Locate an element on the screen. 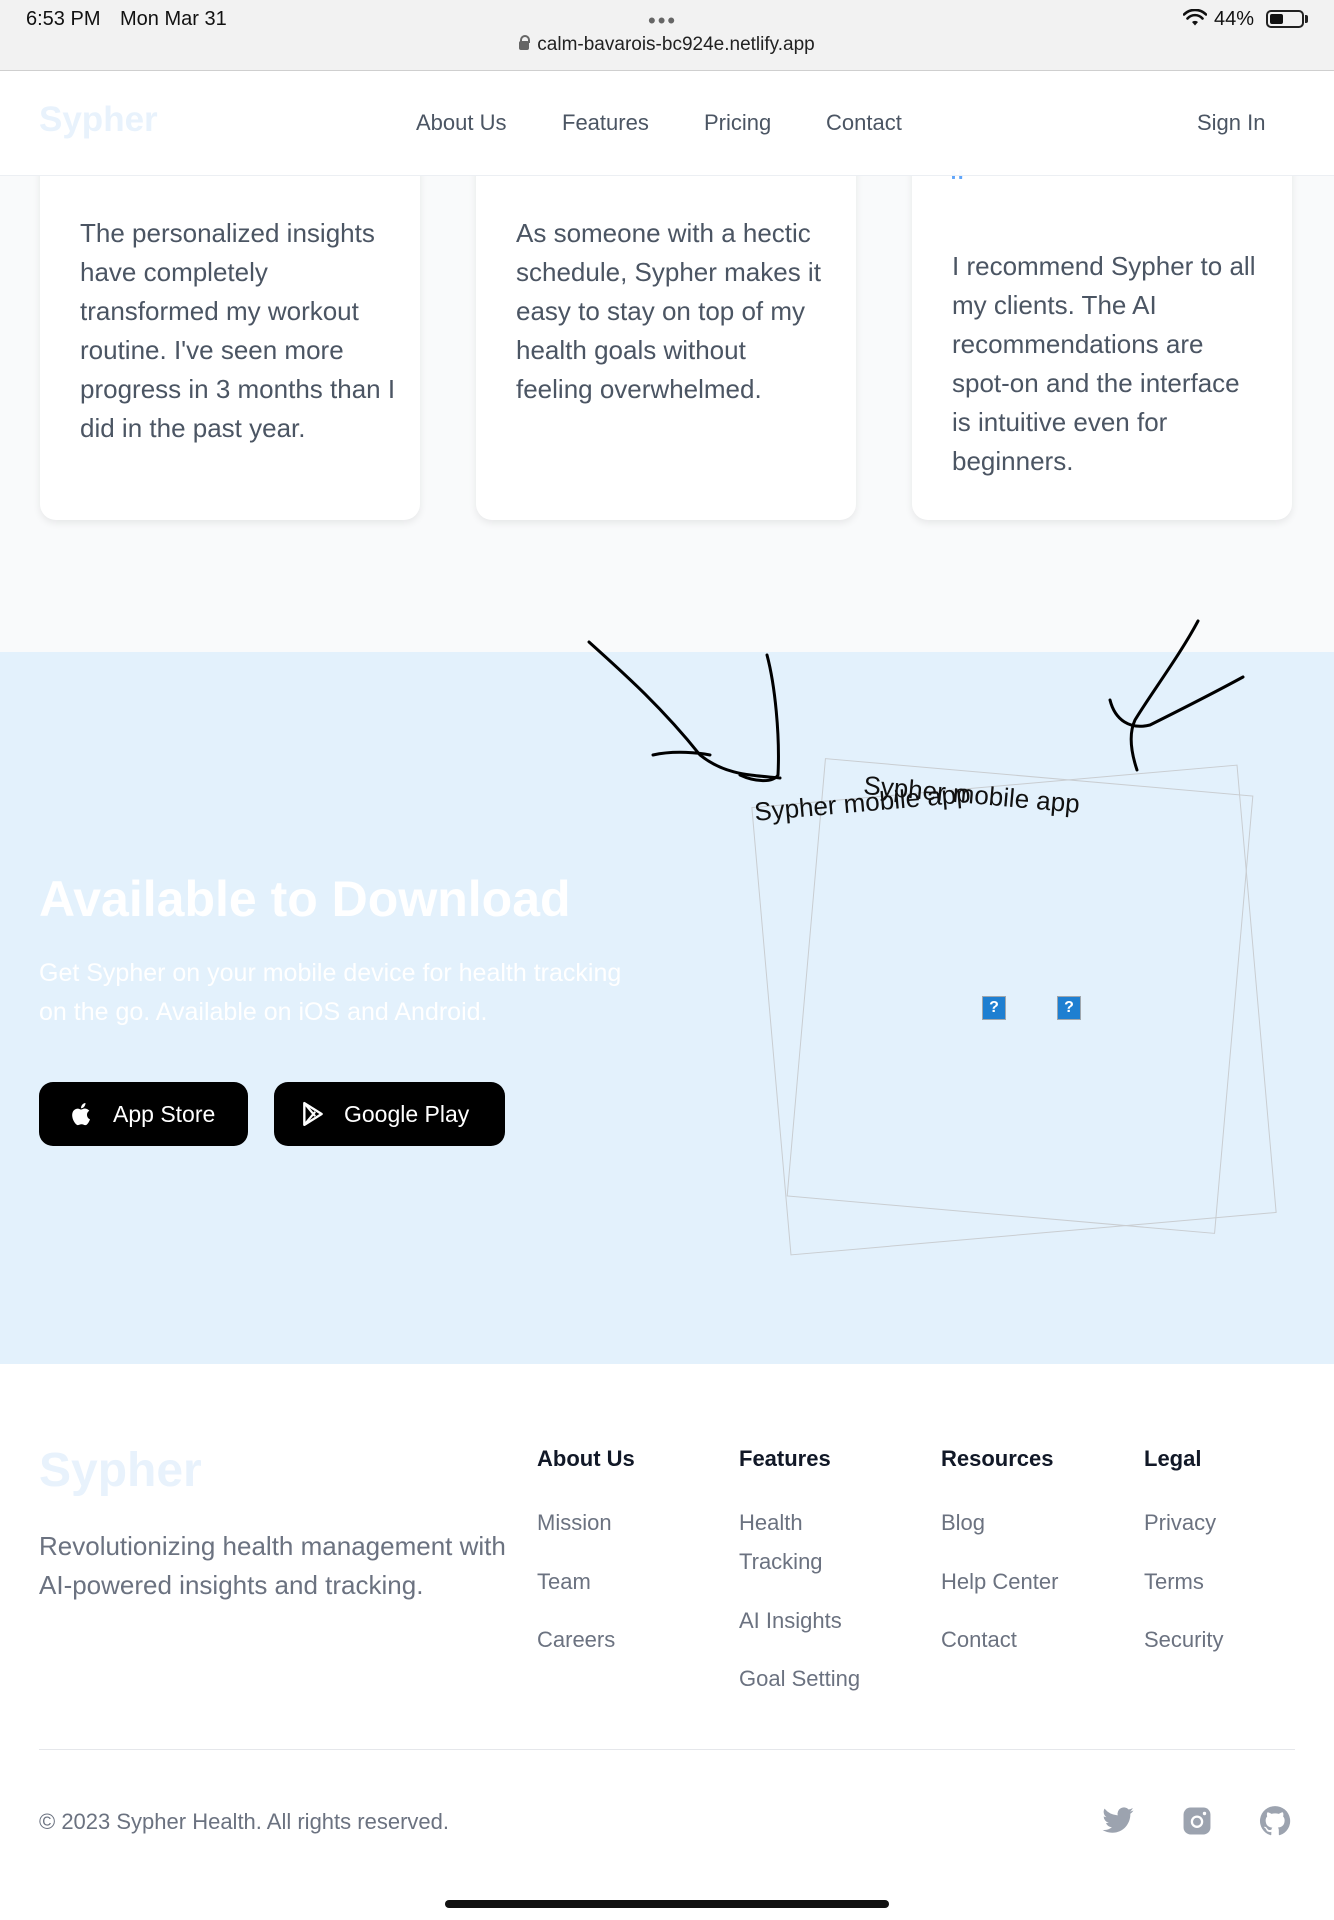  sign-in-link: Sign In is located at coordinates (1231, 123).